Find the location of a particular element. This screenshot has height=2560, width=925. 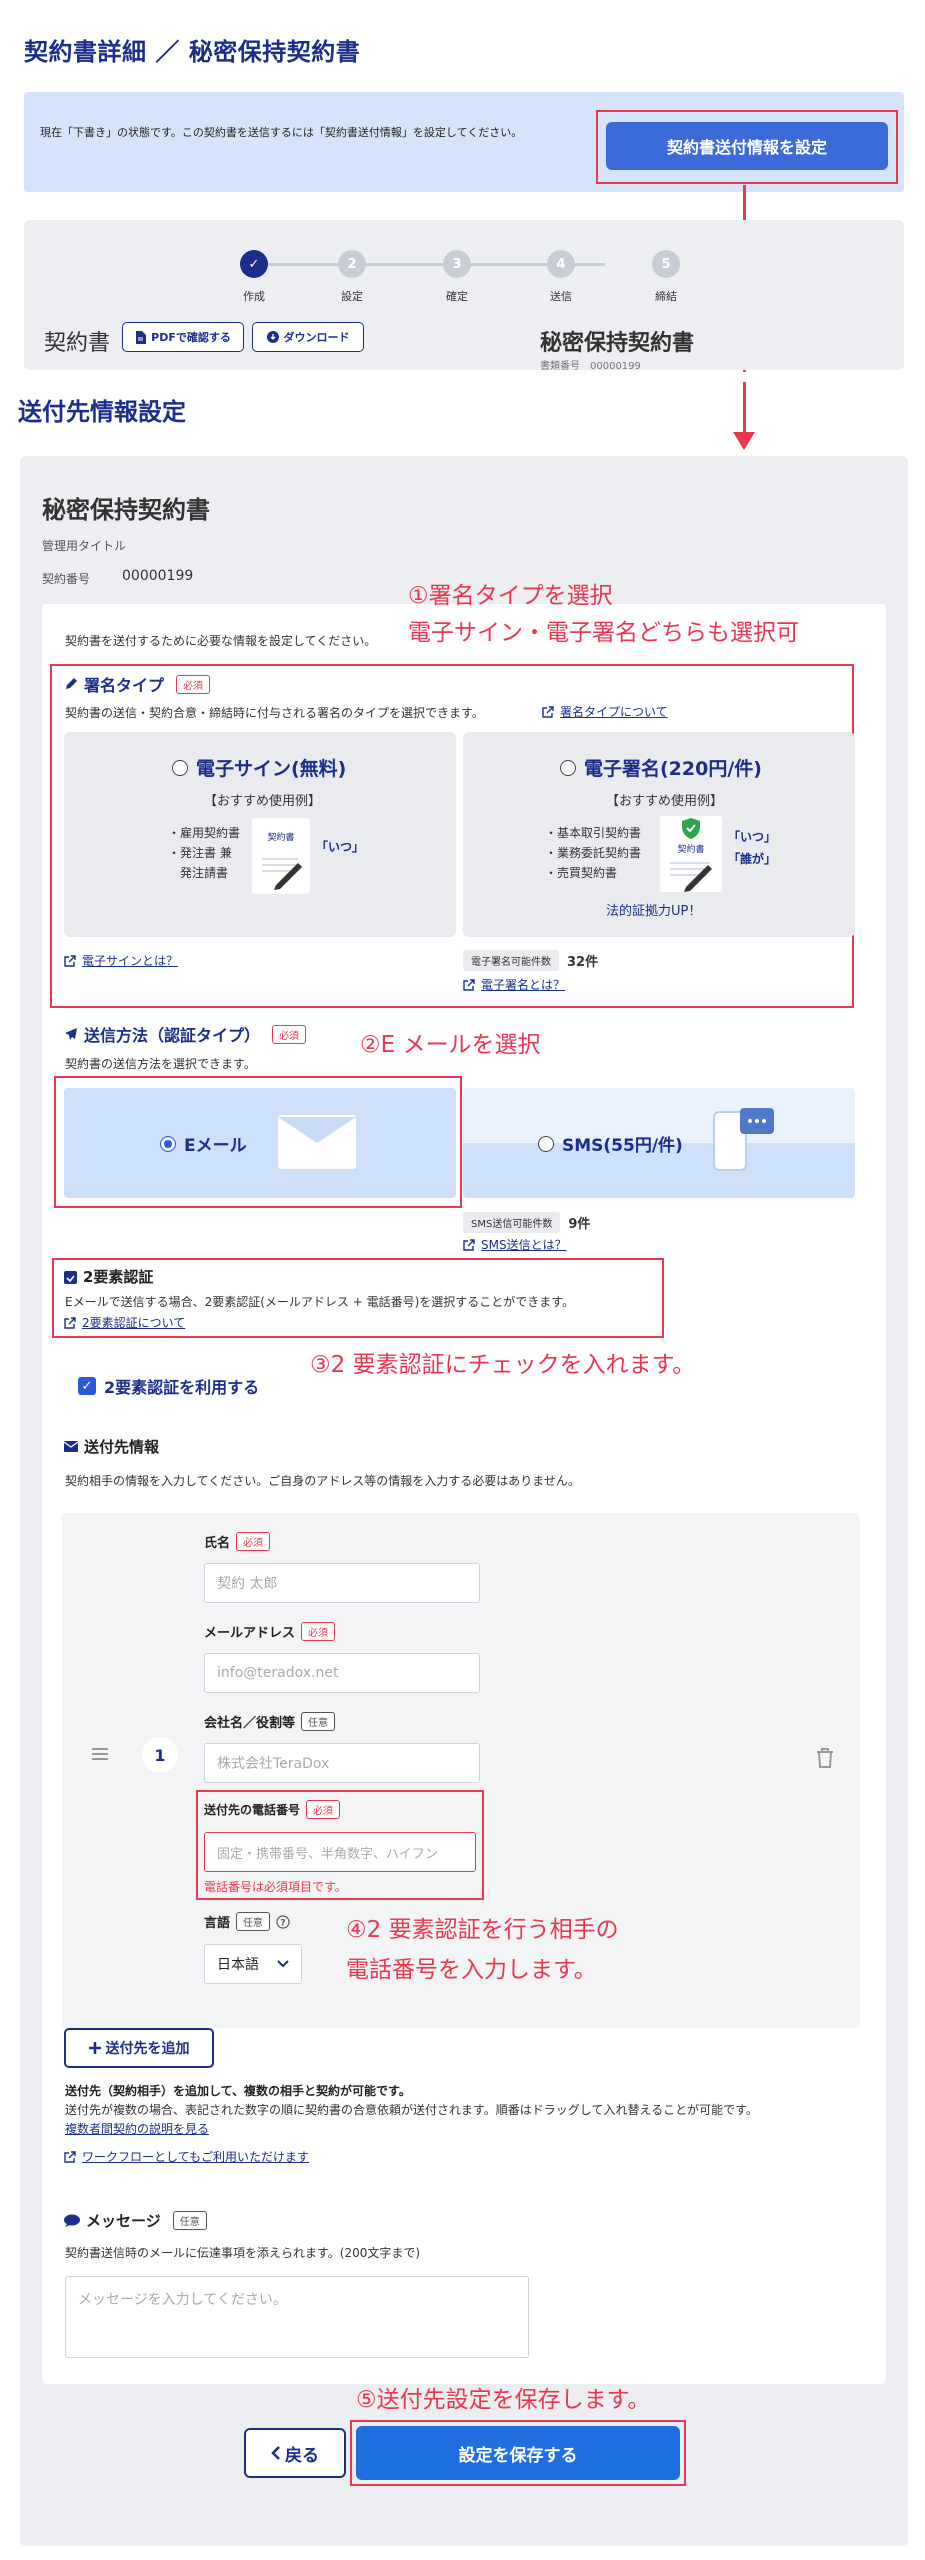

edigital-signature-title-label: 電子署名(220円/件) is located at coordinates (673, 769).